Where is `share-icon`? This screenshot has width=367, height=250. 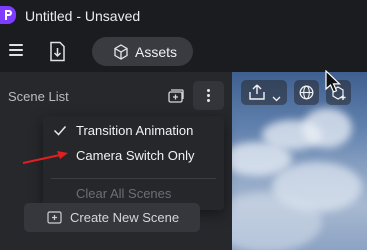 share-icon is located at coordinates (257, 95).